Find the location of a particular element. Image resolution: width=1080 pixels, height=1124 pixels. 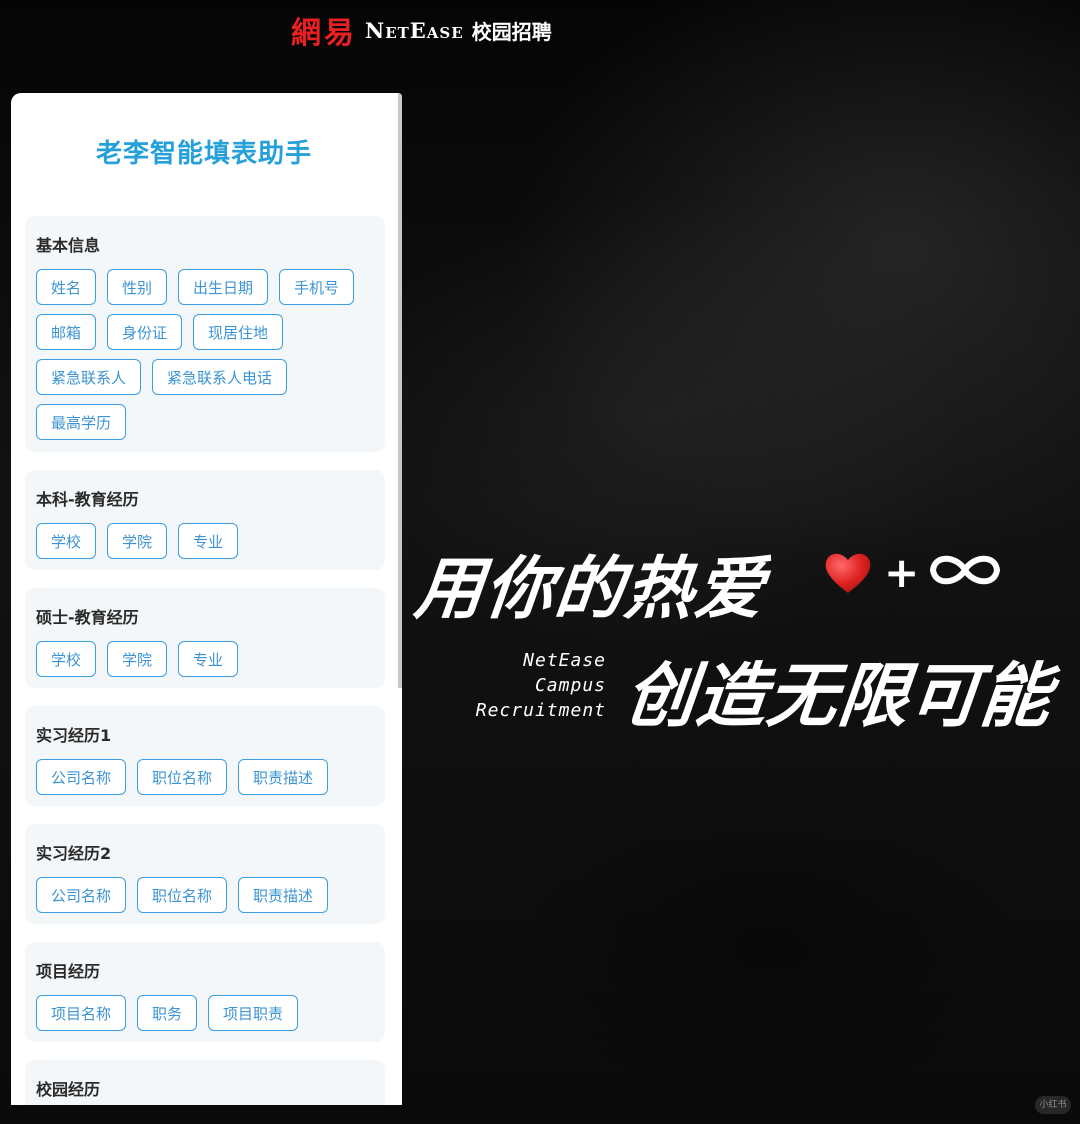

netease-campus-recruitment-text: NetEase Campus Recruitment is located at coordinates (523, 685).